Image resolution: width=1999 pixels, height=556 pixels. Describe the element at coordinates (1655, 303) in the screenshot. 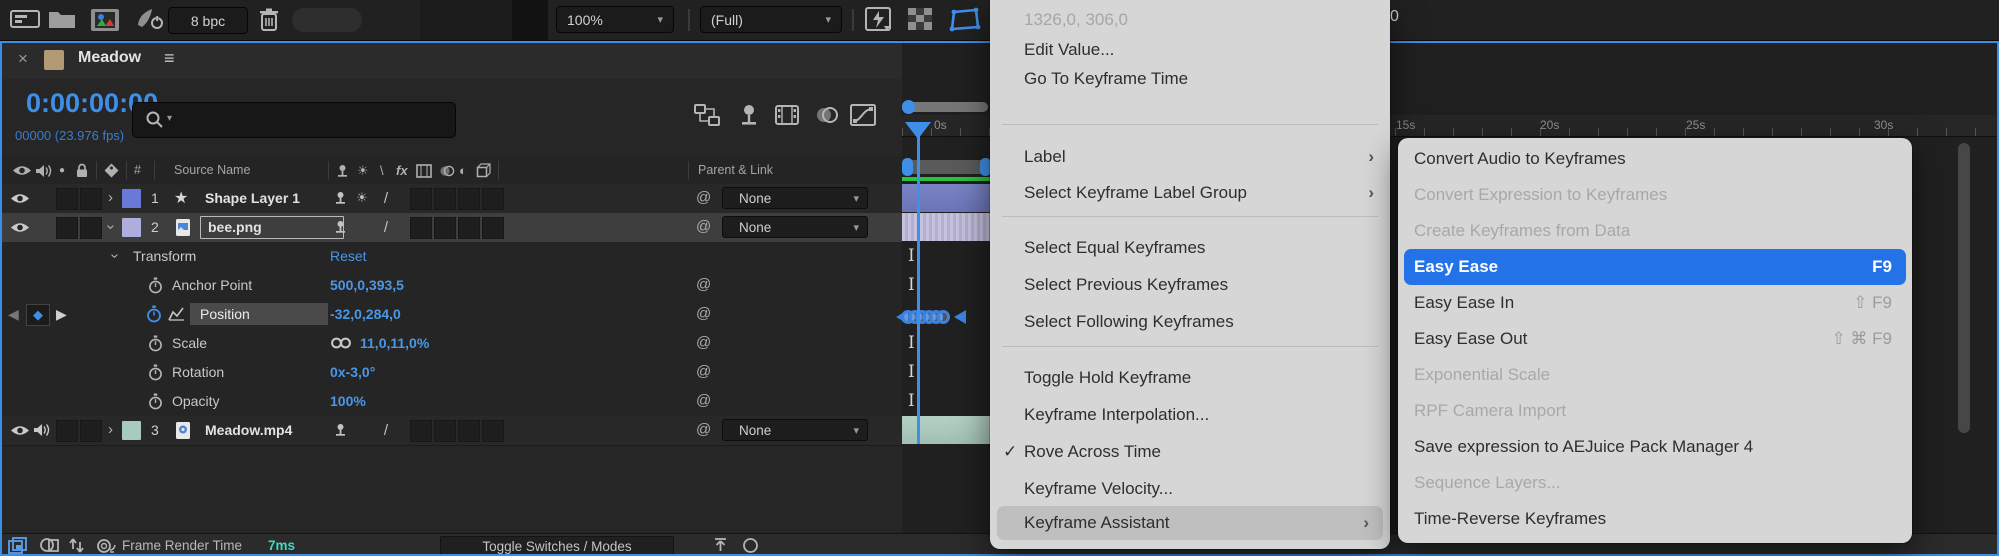

I see `submenu-item-easy-ease-in: Easy Ease In ⇧ F9` at that location.